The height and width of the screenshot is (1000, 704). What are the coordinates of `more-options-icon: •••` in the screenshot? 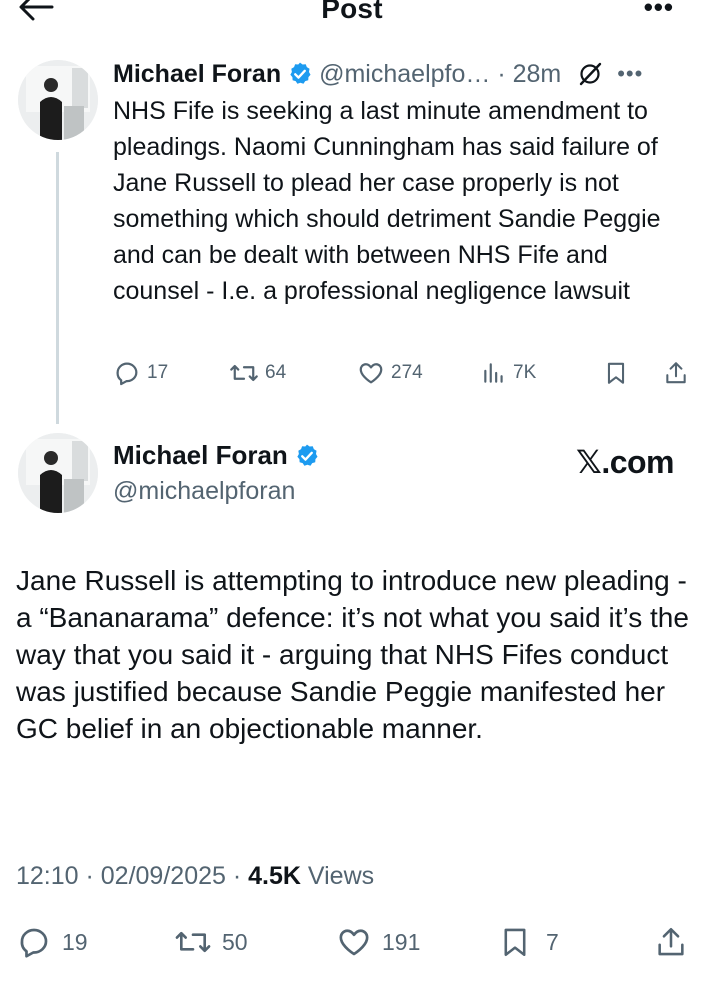 It's located at (659, 11).